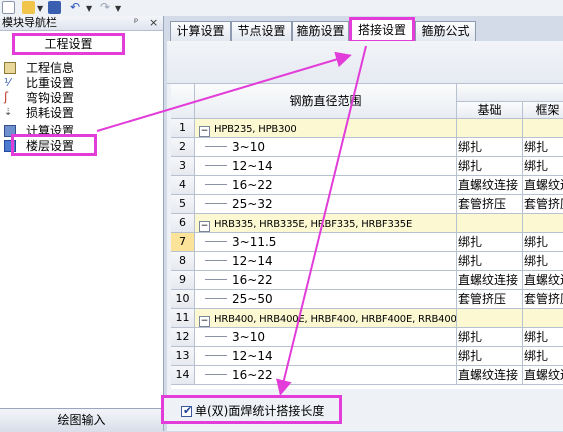  I want to click on tab-calc-settings: 计算设置, so click(200, 31).